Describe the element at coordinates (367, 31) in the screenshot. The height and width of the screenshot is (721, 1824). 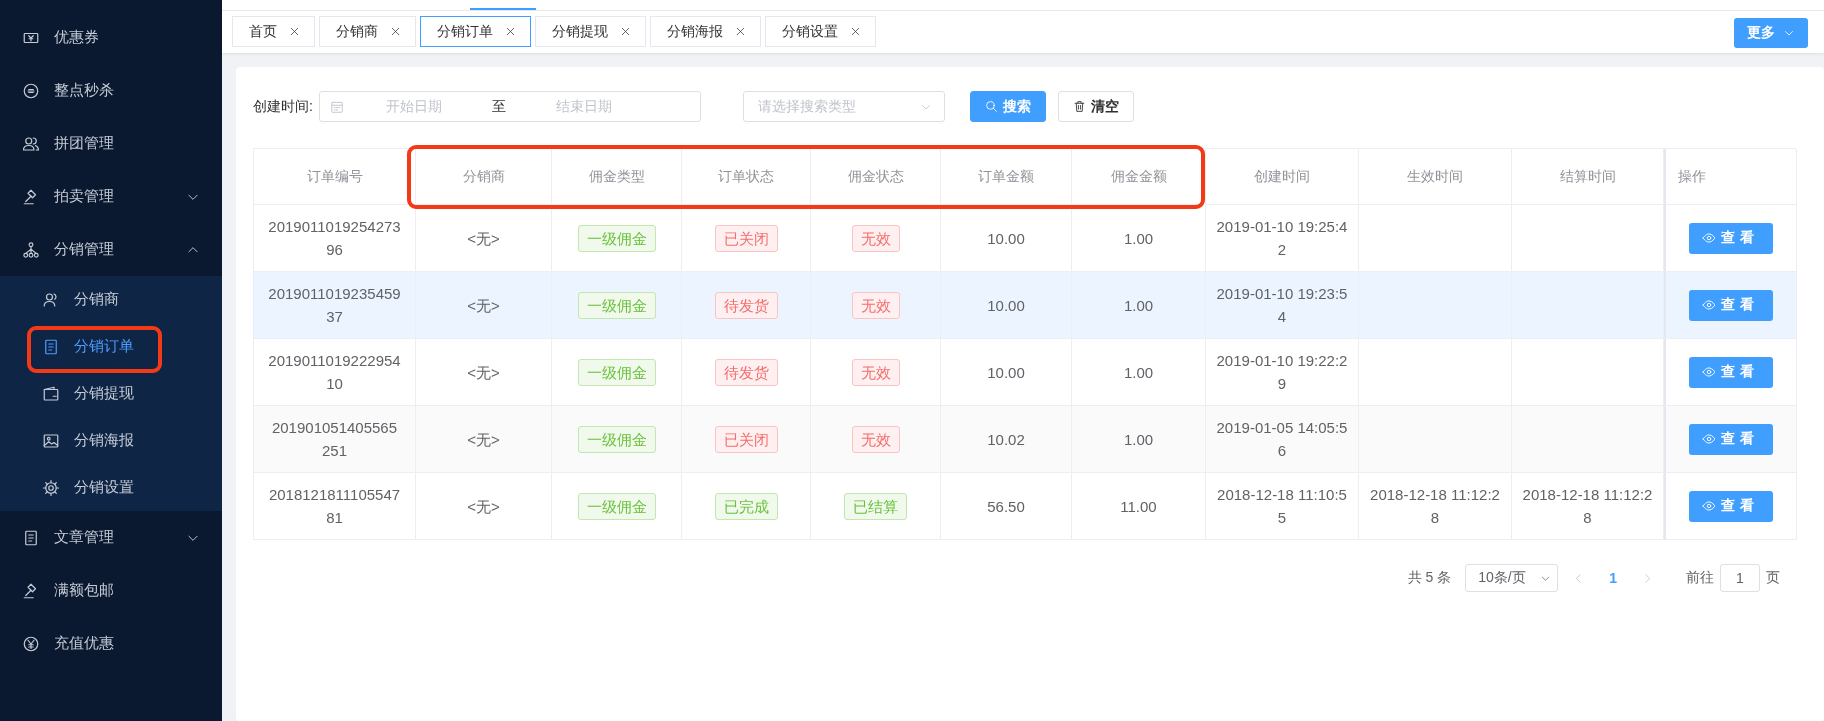
I see `page-tab: 分销商` at that location.